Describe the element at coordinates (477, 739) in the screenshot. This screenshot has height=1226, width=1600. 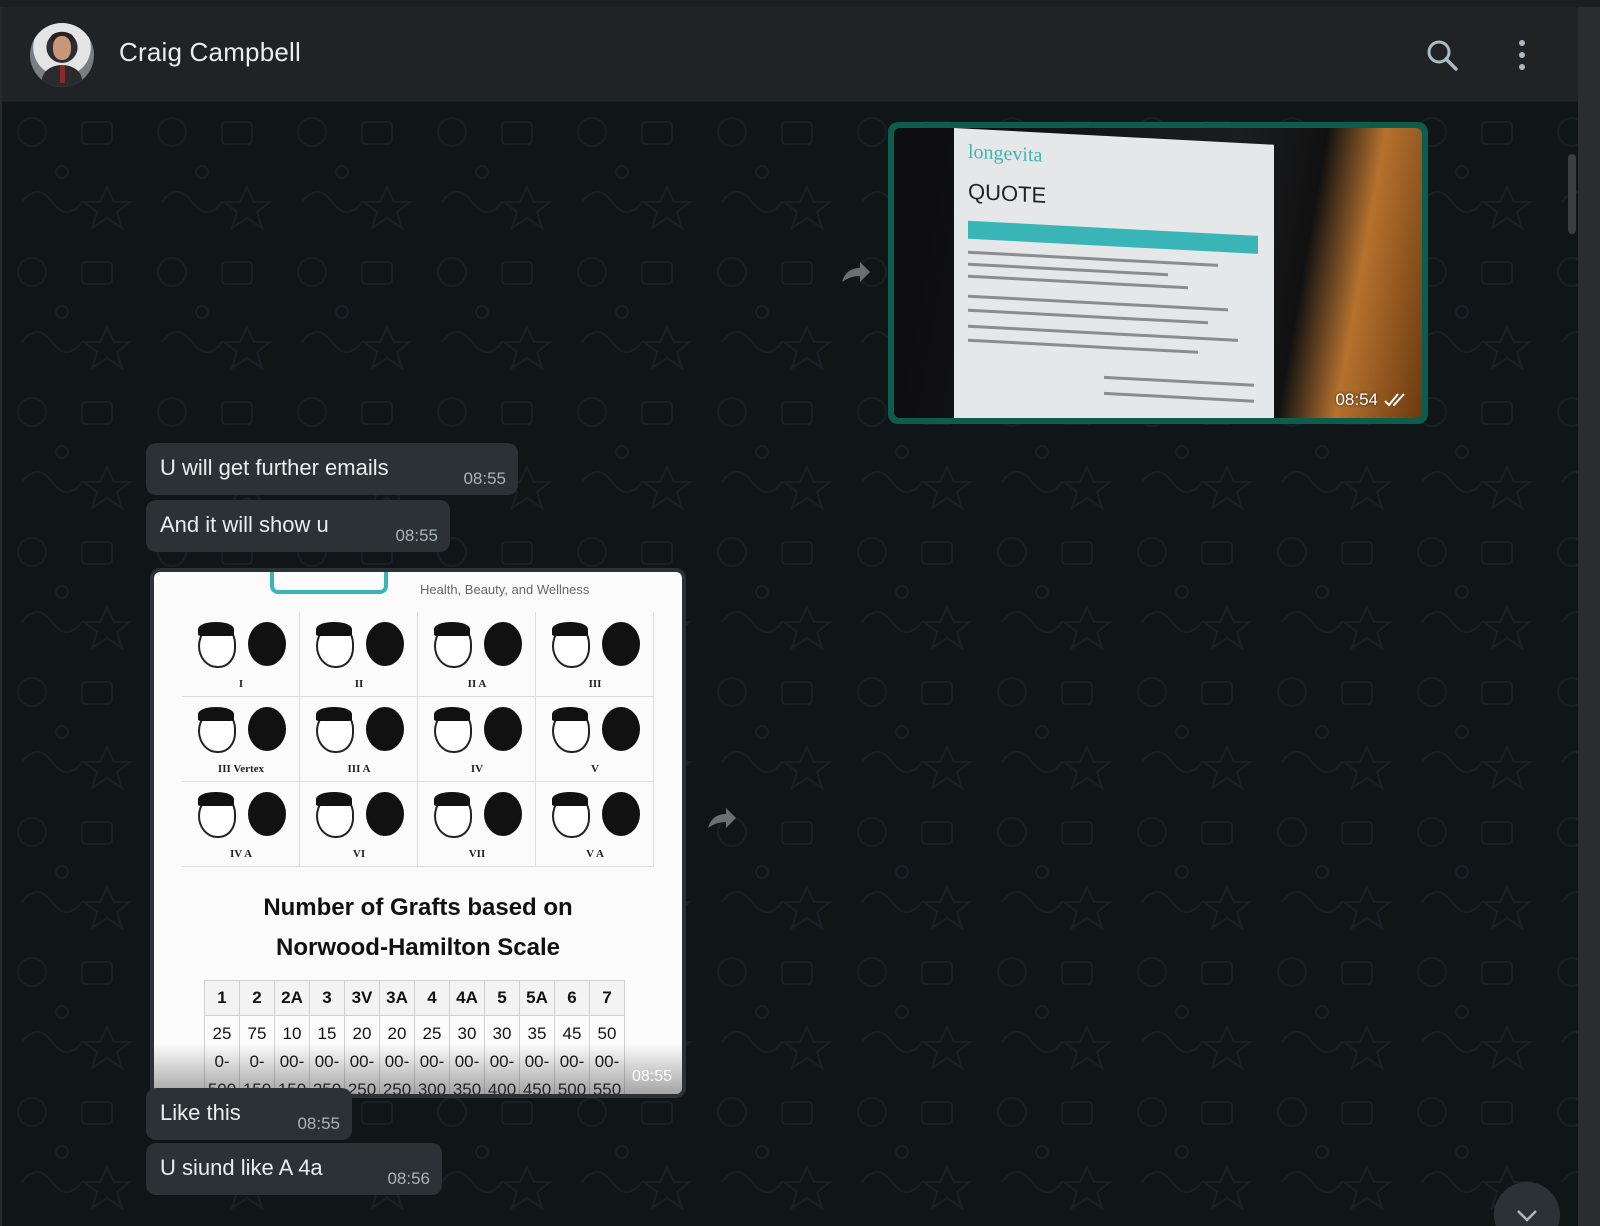
I see `norwood-stage: IV` at that location.